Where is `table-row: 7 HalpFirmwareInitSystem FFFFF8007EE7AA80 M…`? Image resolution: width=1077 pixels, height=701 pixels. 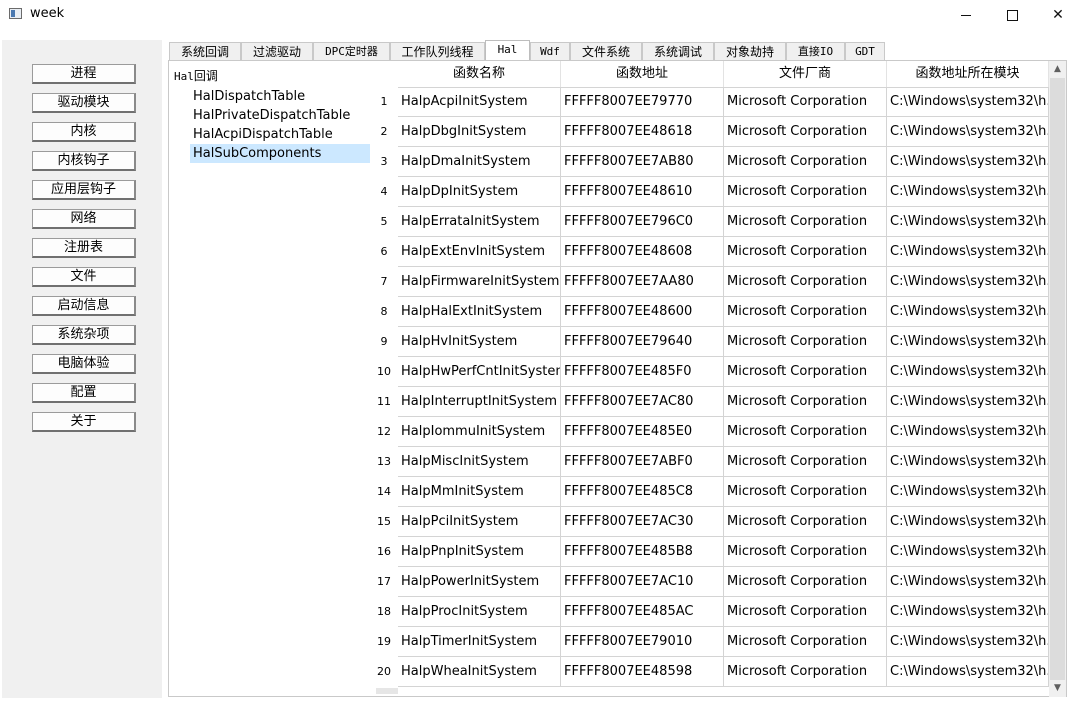
table-row: 7 HalpFirmwareInitSystem FFFFF8007EE7AA80 M… is located at coordinates (709, 282).